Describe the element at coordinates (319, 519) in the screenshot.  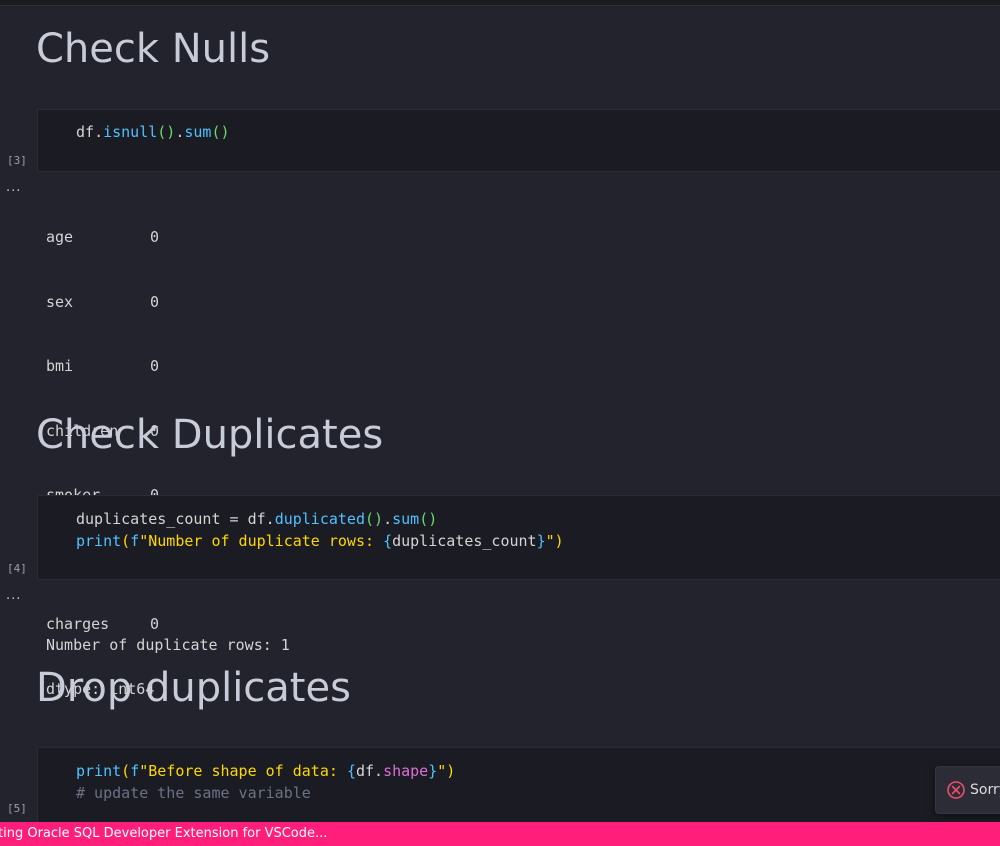
I see `code-token: duplicated` at that location.